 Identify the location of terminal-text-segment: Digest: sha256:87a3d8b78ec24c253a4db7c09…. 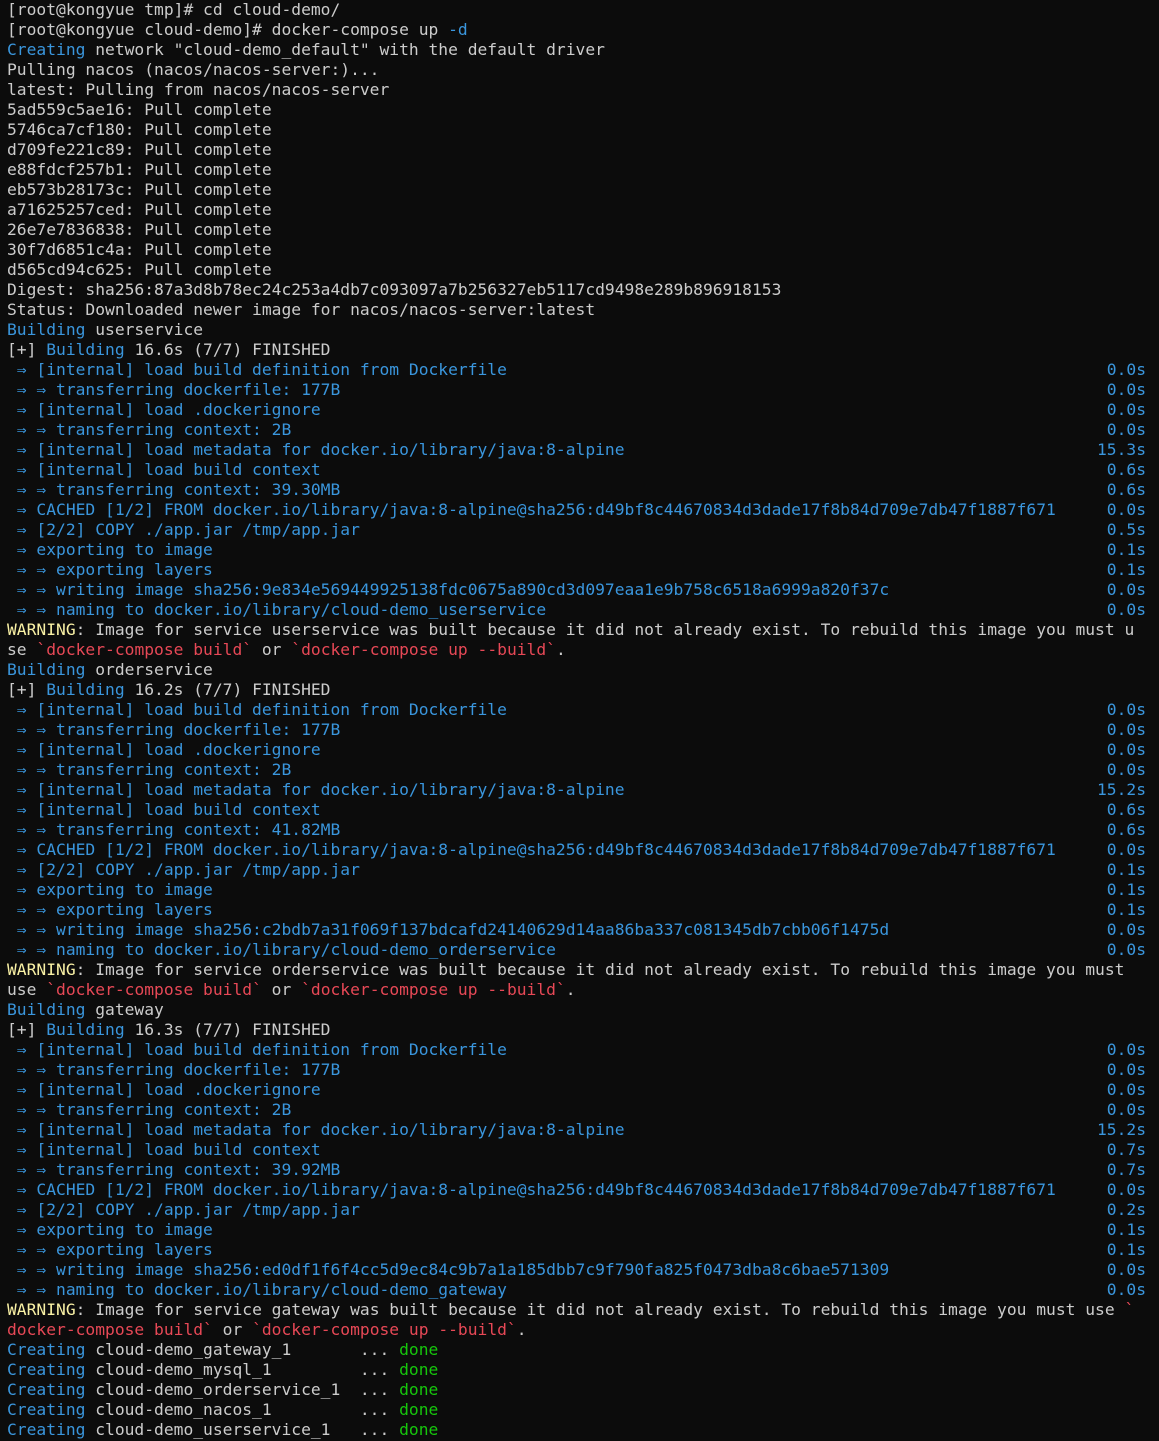
(394, 289).